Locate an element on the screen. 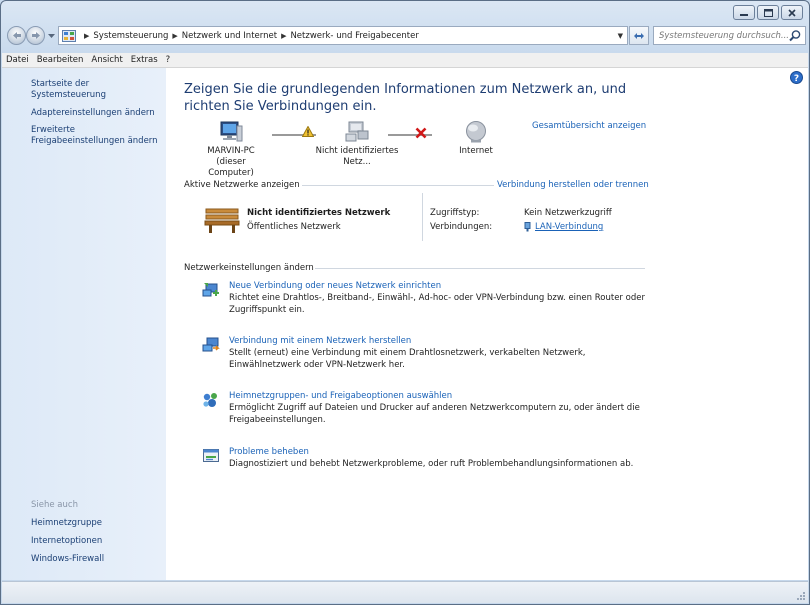 The width and height of the screenshot is (810, 605). search-icon is located at coordinates (795, 36).